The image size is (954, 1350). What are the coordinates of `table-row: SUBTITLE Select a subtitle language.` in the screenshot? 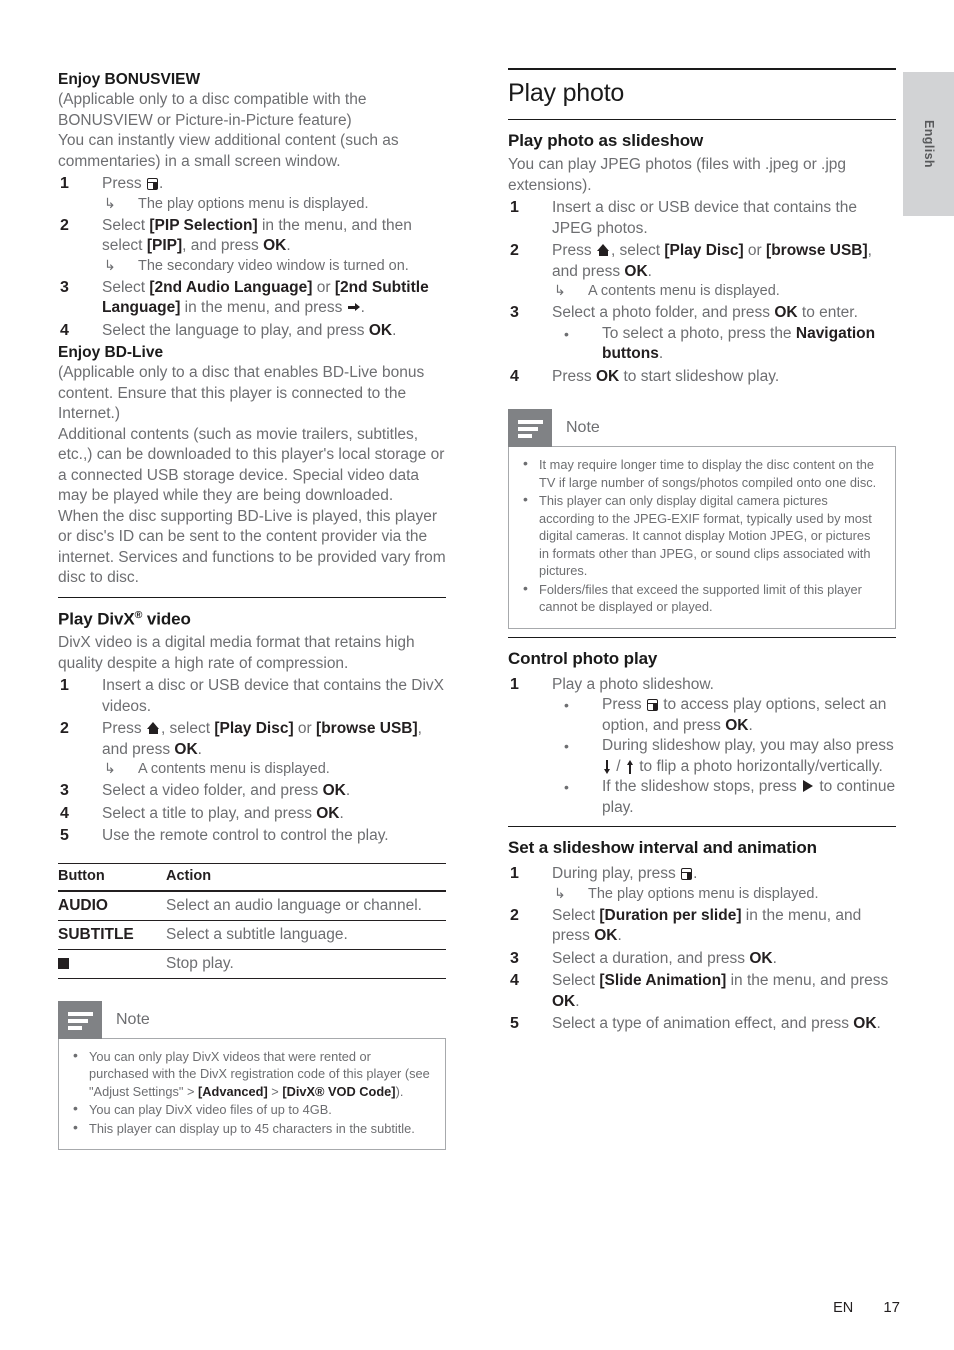 It's located at (252, 935).